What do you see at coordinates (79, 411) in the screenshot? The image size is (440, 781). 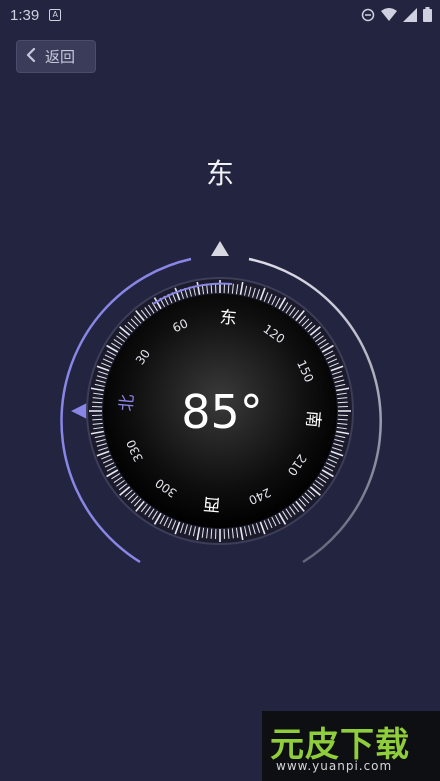 I see `left-pointer-icon` at bounding box center [79, 411].